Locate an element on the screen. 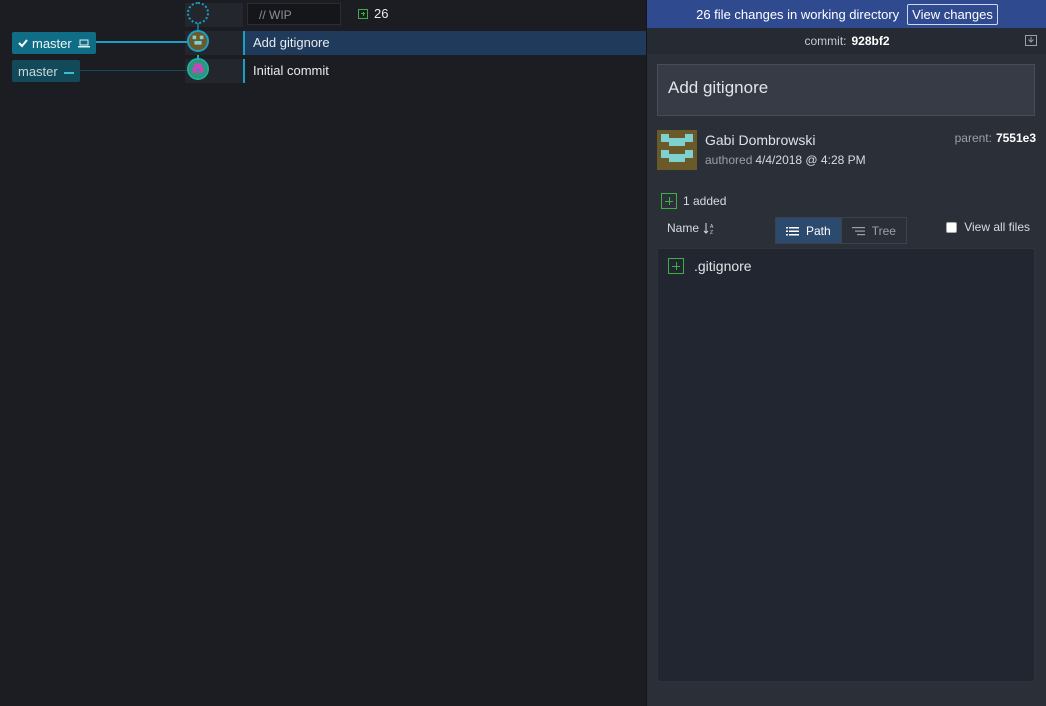  branch-tag-master-local: master is located at coordinates (54, 43).